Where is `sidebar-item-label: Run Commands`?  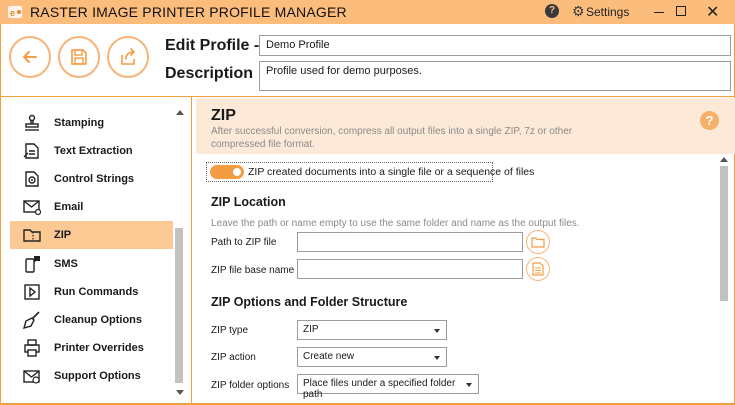
sidebar-item-label: Run Commands is located at coordinates (96, 292).